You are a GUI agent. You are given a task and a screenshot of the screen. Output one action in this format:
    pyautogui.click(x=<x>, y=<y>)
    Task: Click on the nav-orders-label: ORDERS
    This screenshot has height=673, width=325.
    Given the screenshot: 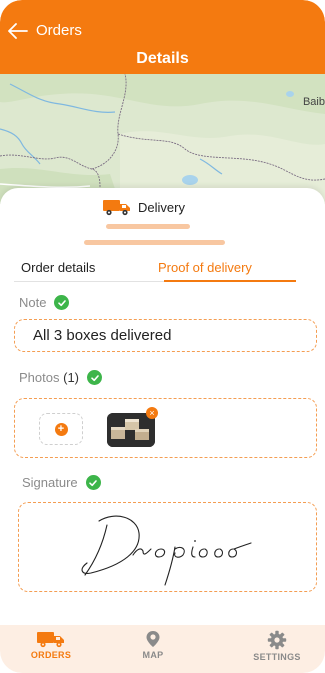 What is the action you would take?
    pyautogui.click(x=51, y=655)
    